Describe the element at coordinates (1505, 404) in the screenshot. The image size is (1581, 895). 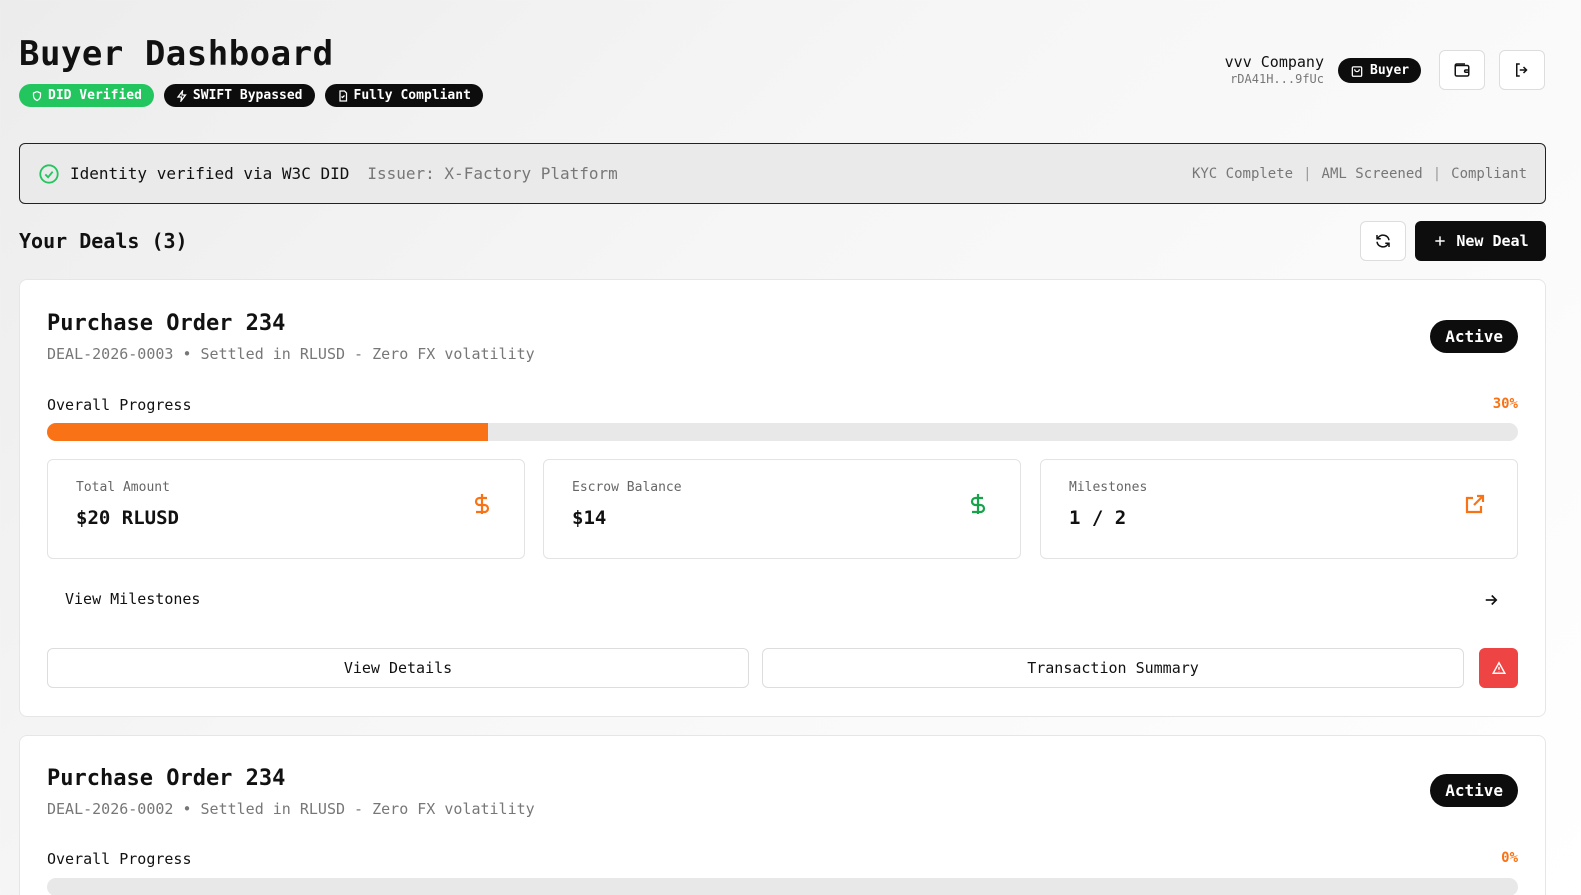
I see `progress-percent: 30%` at that location.